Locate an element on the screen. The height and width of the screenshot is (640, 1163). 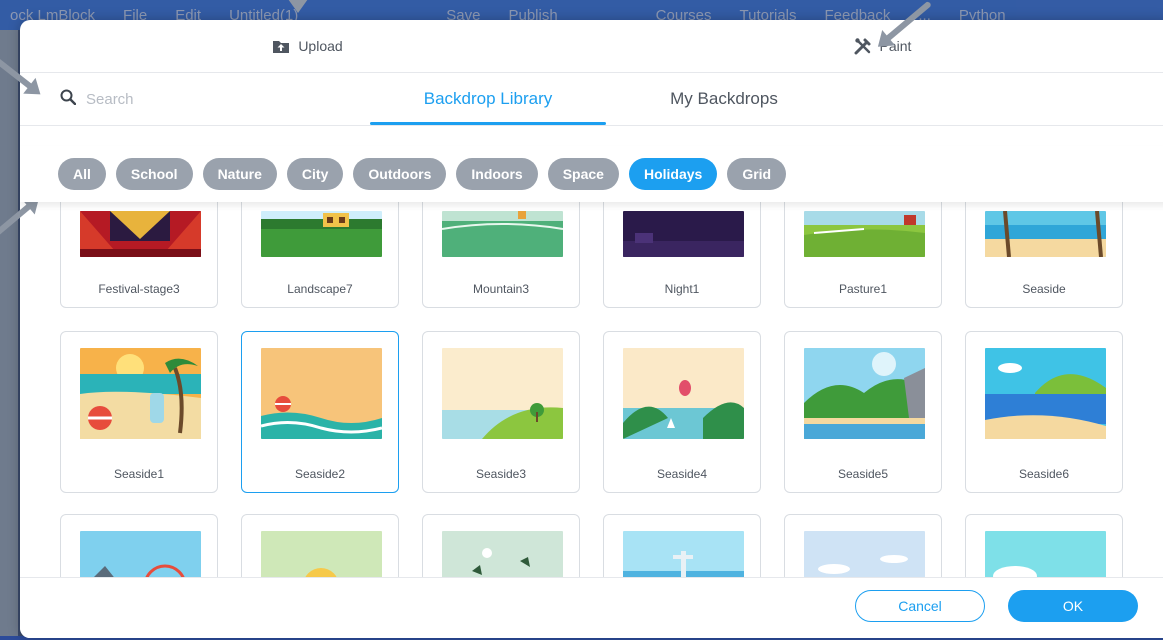
category-all: All is located at coordinates (82, 174).